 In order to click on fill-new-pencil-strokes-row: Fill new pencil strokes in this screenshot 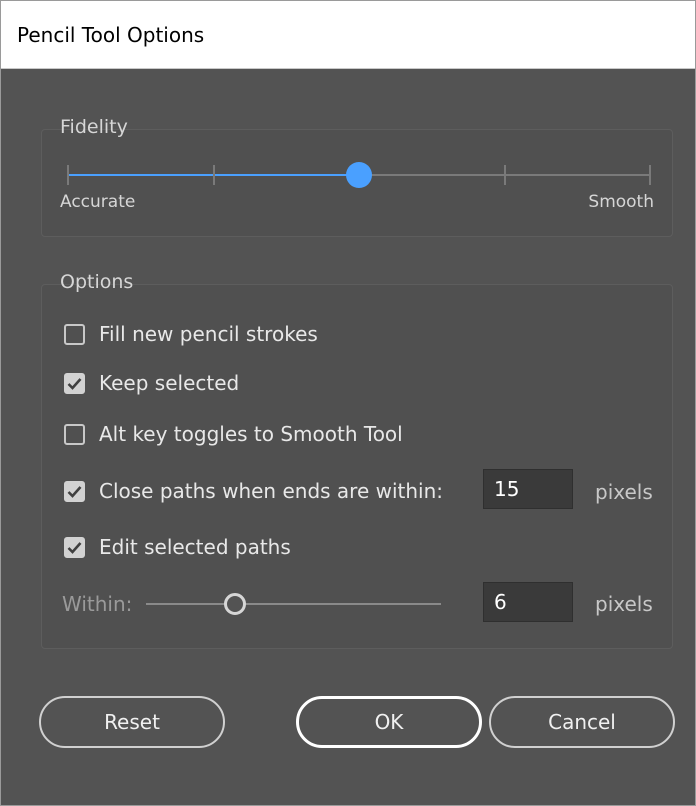, I will do `click(191, 334)`.